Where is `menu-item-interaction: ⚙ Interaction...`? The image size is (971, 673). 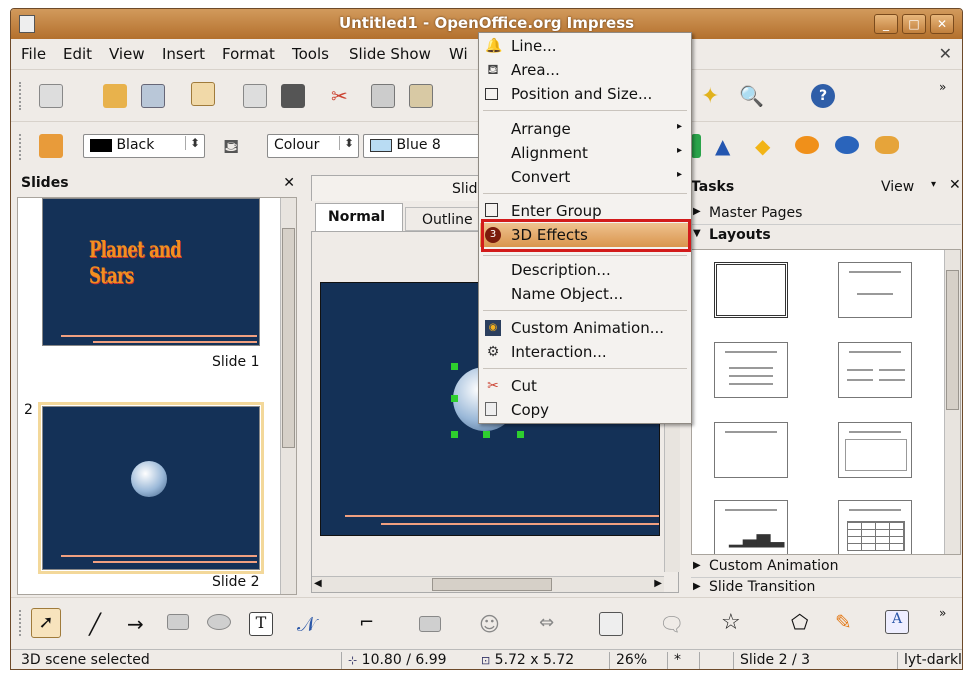
menu-item-interaction: ⚙ Interaction... is located at coordinates (585, 352).